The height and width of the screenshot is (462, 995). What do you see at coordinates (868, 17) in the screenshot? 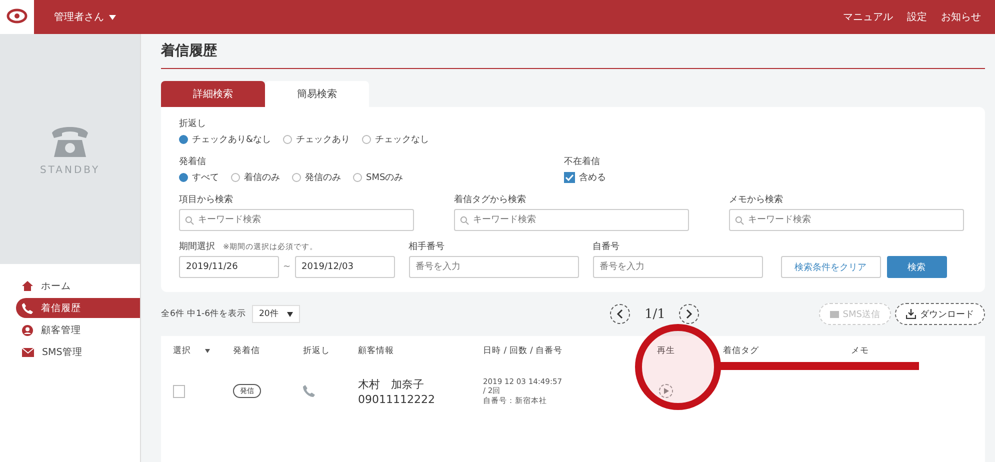
I see `header-link: マニュアル` at bounding box center [868, 17].